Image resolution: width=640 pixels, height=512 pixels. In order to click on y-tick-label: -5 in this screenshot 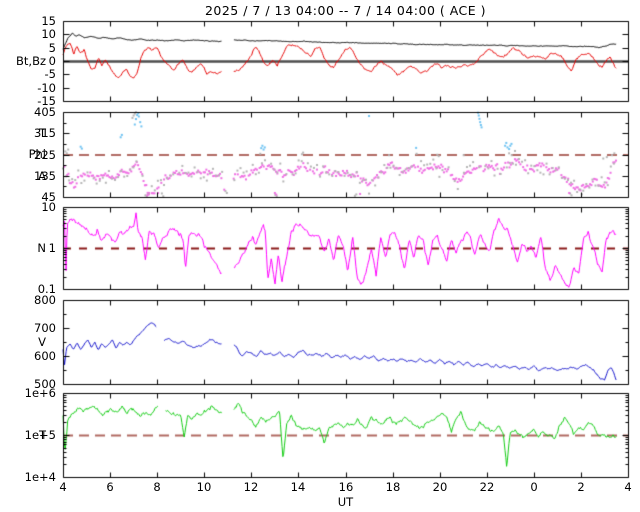, I will do `click(50, 74)`.